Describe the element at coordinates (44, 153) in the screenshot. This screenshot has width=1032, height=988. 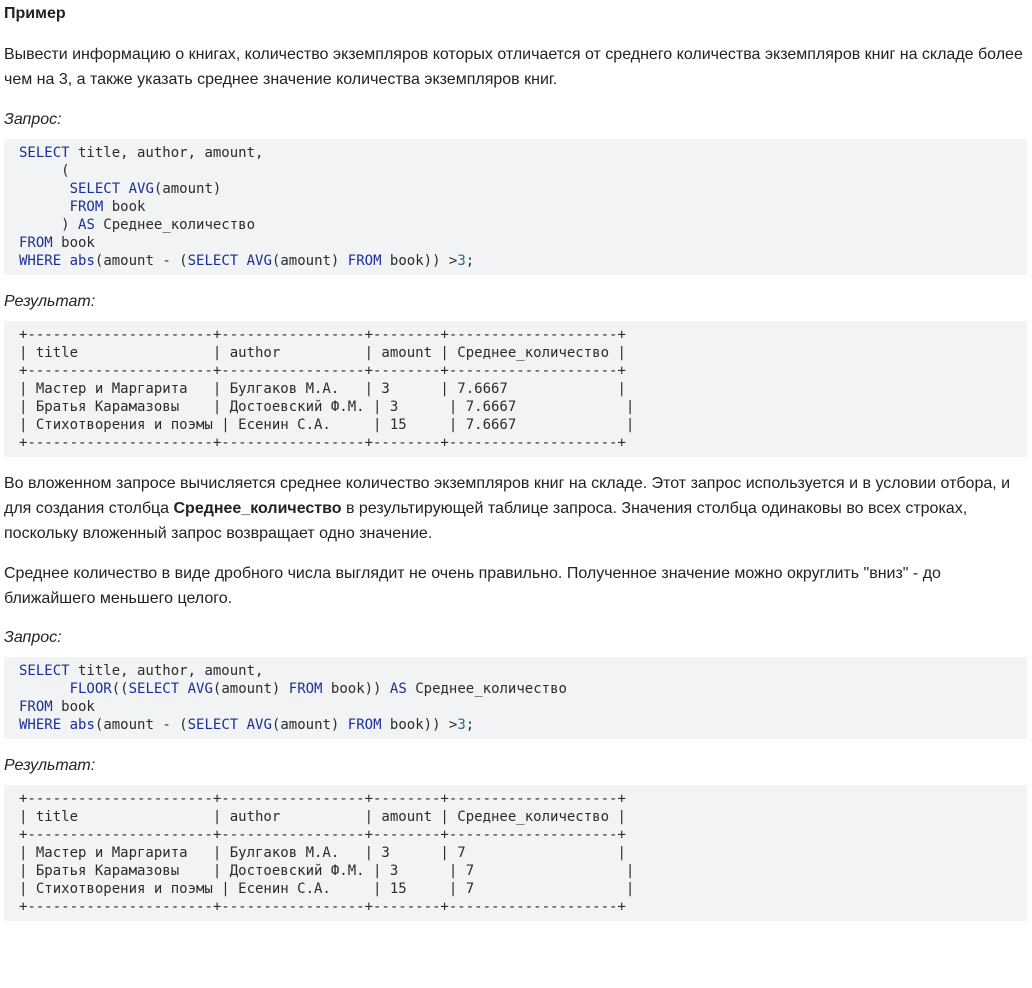
I see `code-line: SELECT` at that location.